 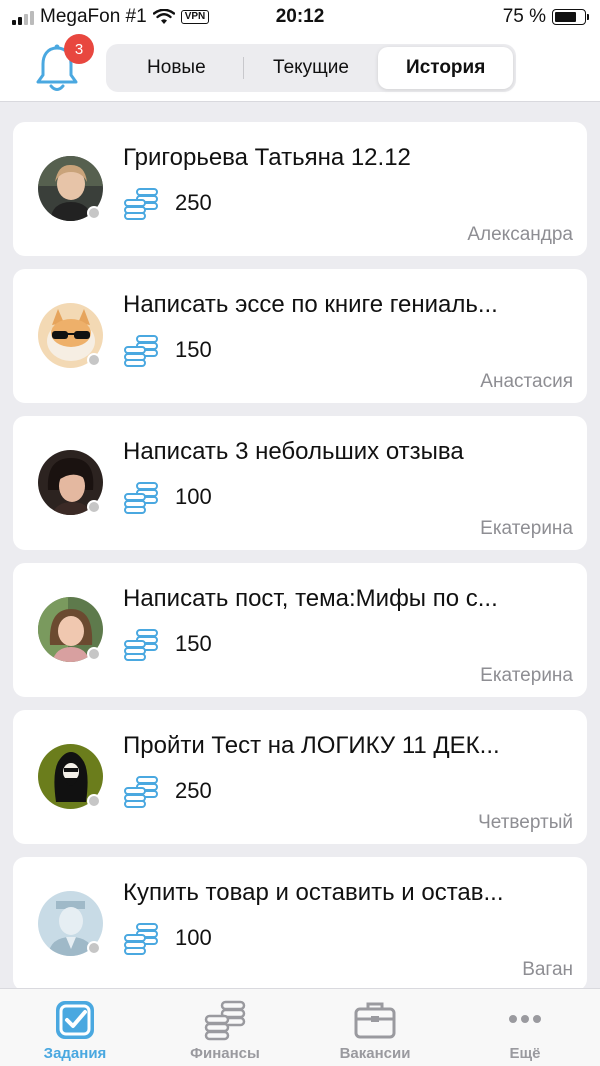 I want to click on battery-icon, so click(x=570, y=17).